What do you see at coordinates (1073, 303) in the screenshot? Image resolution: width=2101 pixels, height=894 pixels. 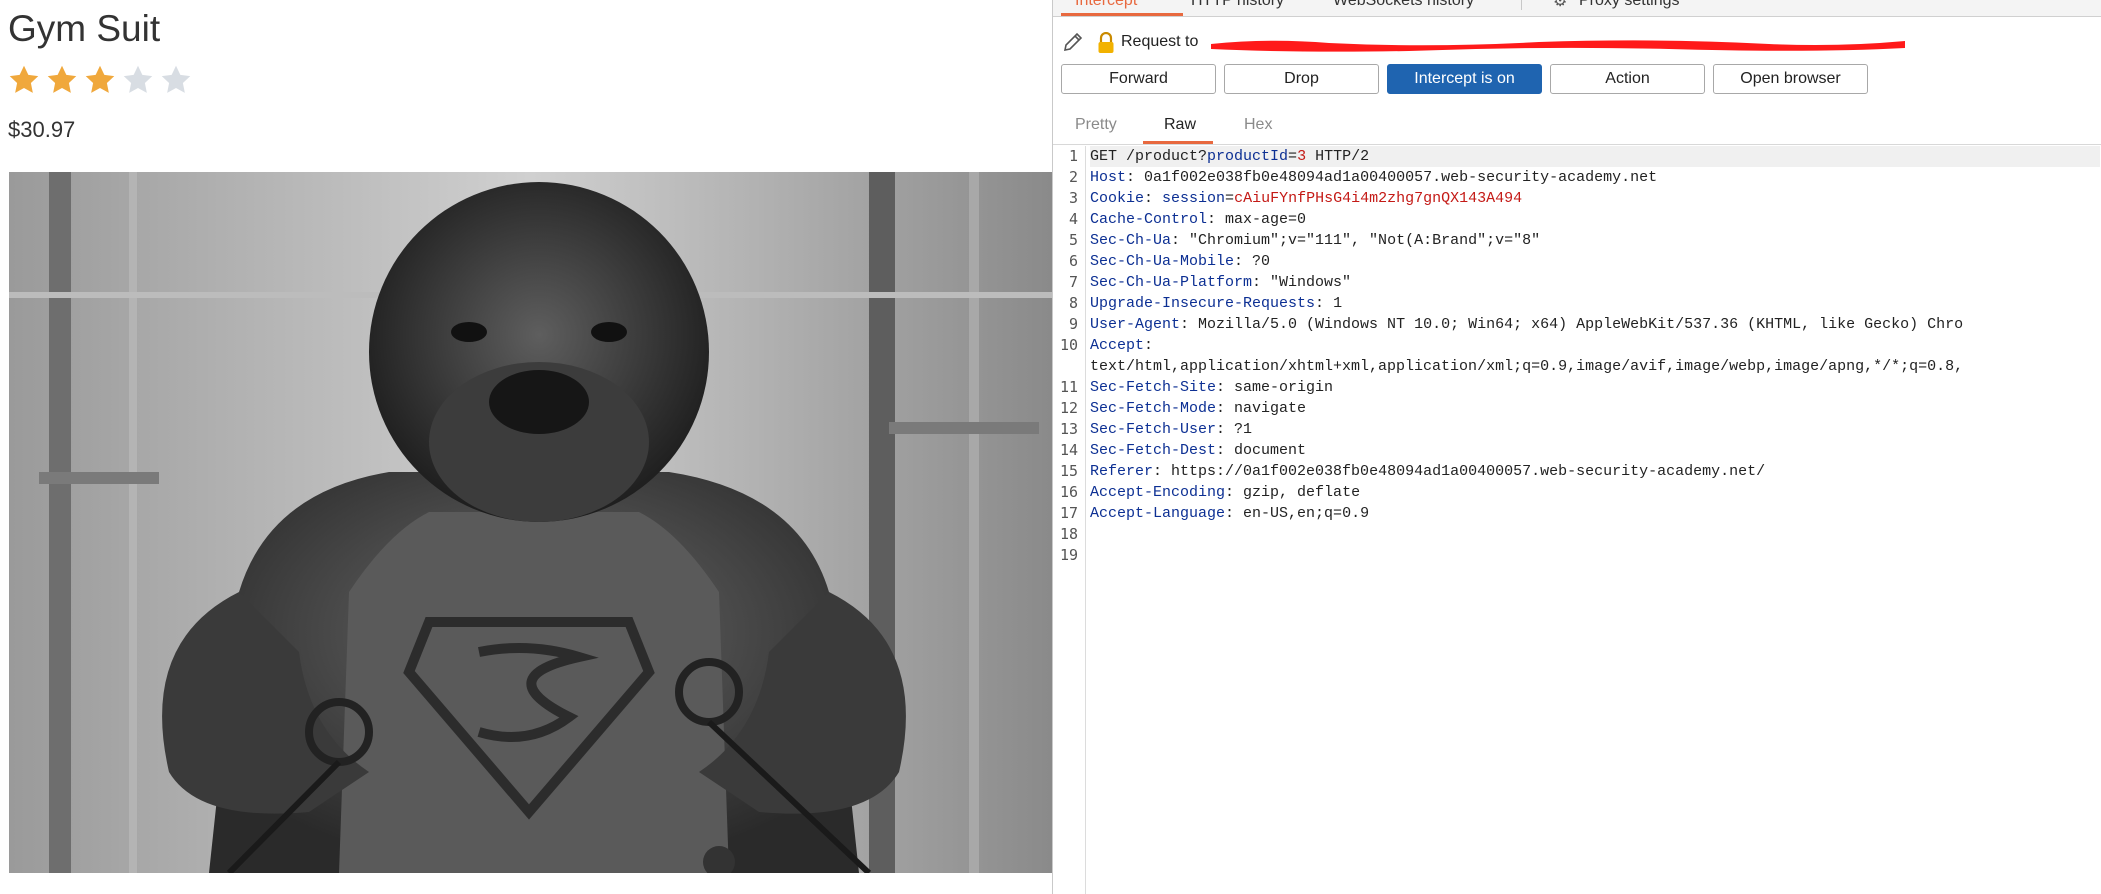 I see `line-number: 8` at bounding box center [1073, 303].